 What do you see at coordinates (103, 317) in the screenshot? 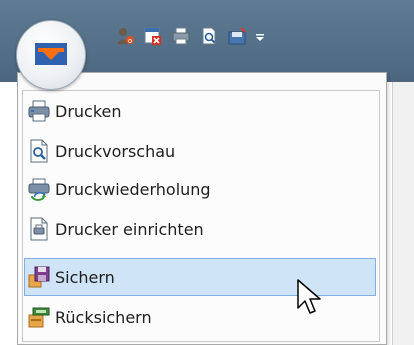
I see `menu-item-label: Rücksichern` at bounding box center [103, 317].